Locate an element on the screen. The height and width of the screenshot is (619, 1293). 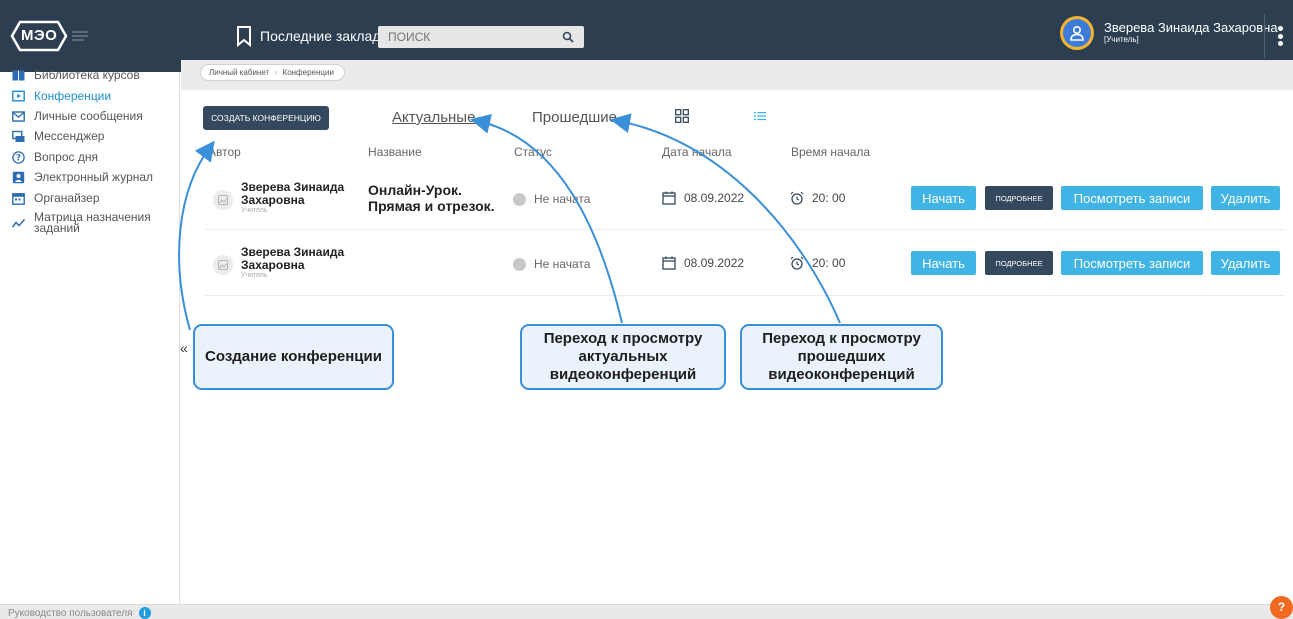
user-role: [Учитель] is located at coordinates (1121, 39).